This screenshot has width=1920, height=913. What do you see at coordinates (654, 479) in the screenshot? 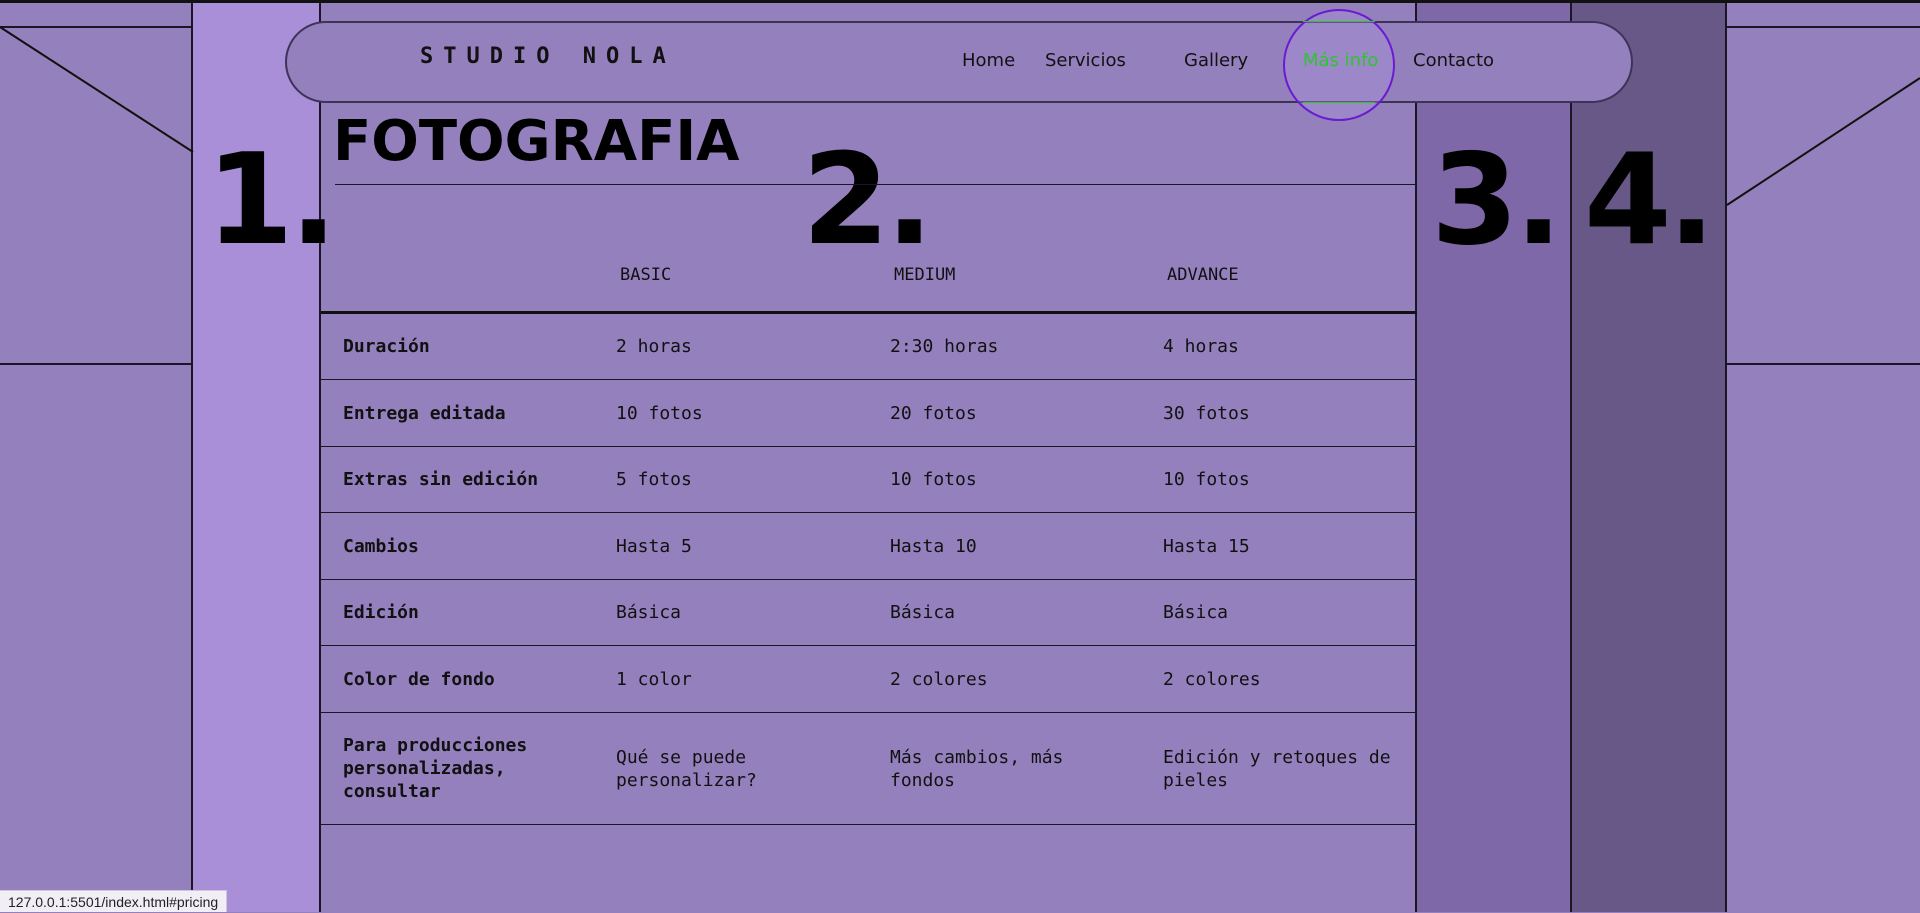
I see `table-cell: 5 fotos` at bounding box center [654, 479].